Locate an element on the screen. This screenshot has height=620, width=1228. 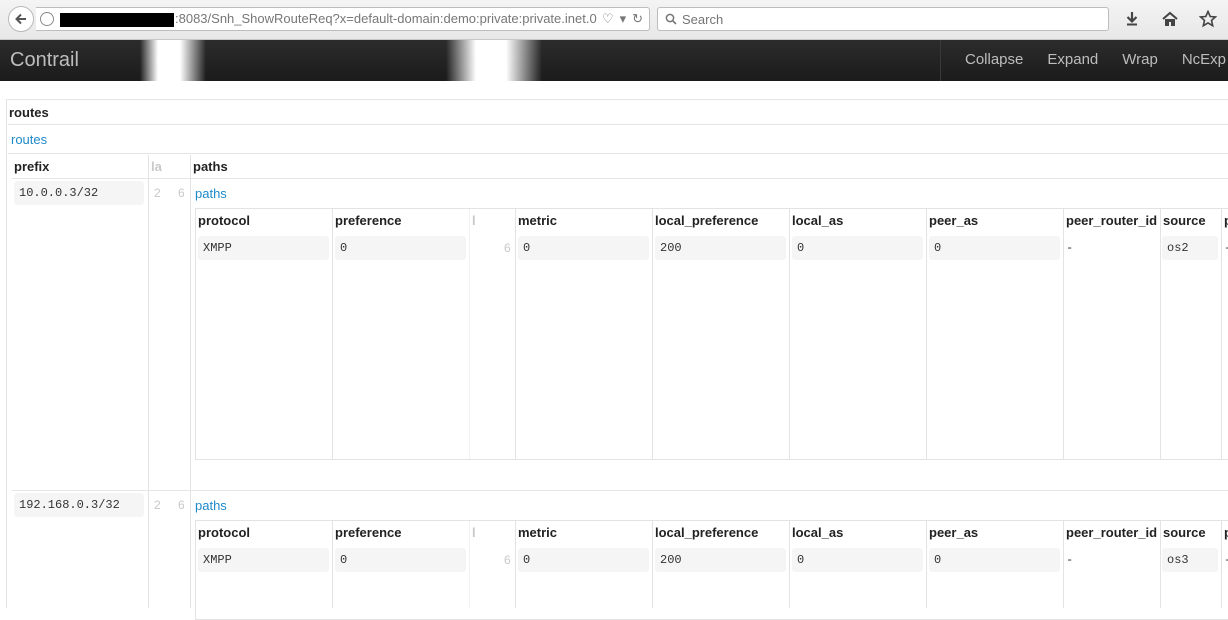
path-source: os2 is located at coordinates (1190, 248).